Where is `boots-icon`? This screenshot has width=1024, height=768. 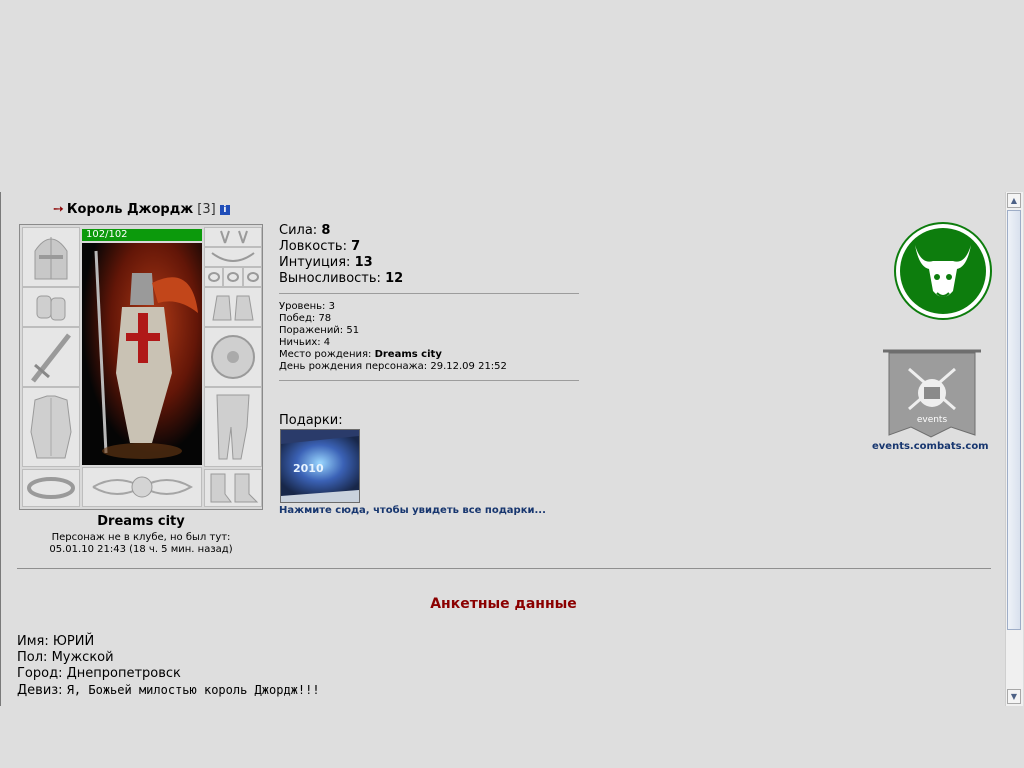 boots-icon is located at coordinates (234, 488).